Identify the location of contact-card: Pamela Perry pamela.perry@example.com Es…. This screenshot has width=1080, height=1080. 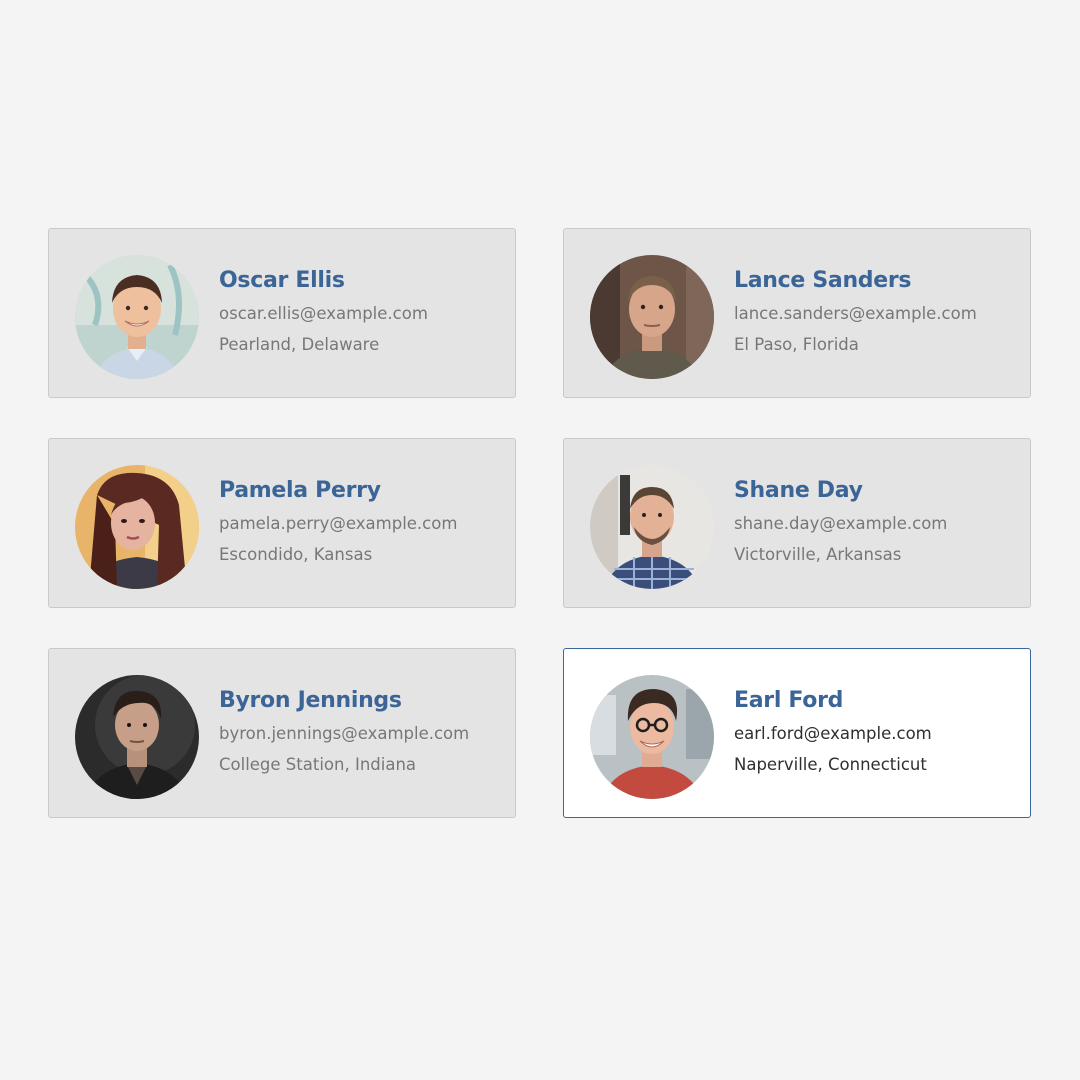
(282, 523).